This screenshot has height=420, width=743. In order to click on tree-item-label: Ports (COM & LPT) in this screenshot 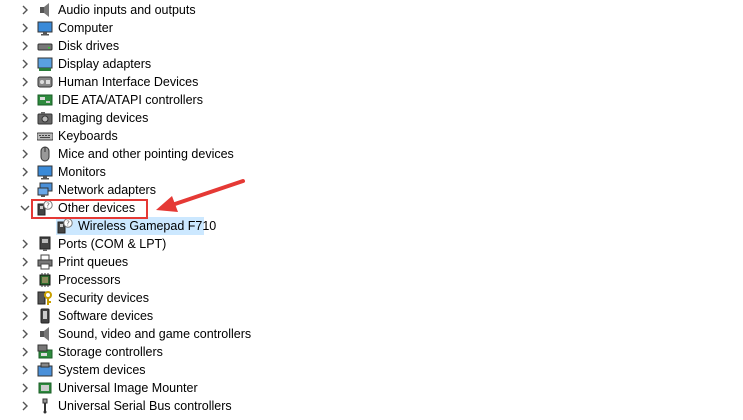, I will do `click(112, 244)`.